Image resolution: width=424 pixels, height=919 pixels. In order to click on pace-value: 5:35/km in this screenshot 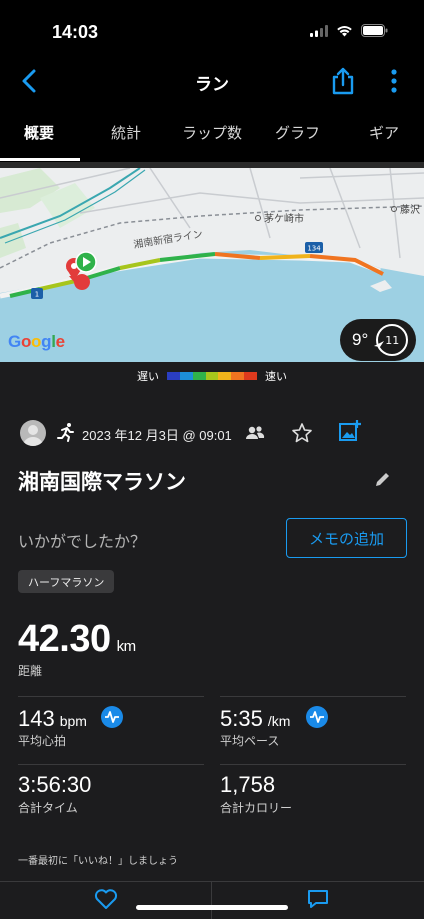, I will do `click(255, 718)`.